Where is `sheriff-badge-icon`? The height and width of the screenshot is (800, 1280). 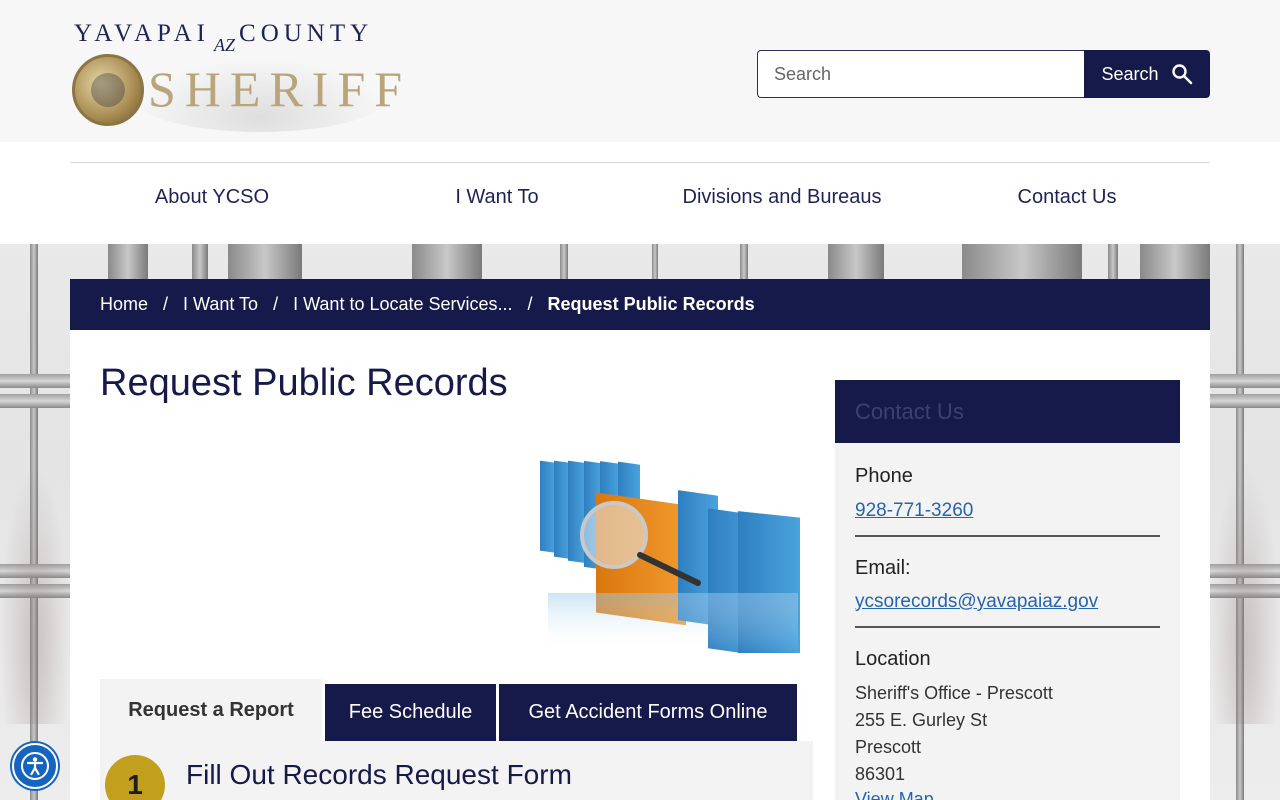 sheriff-badge-icon is located at coordinates (108, 90).